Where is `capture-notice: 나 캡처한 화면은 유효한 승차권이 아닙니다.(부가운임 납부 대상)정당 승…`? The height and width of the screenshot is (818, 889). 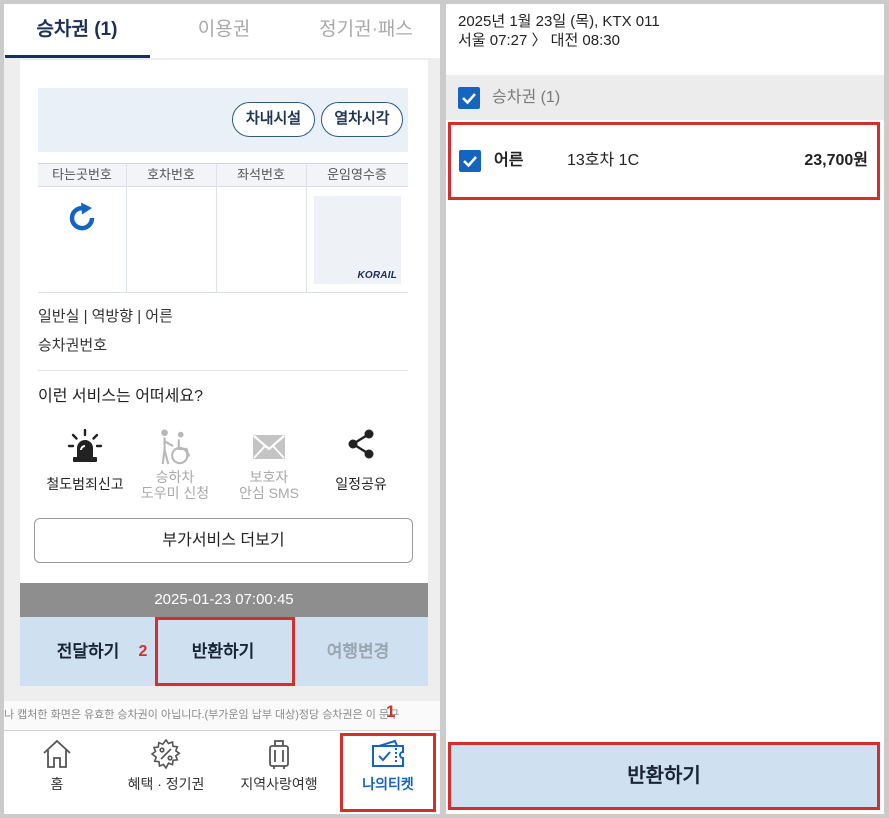 capture-notice: 나 캡처한 화면은 유효한 승차권이 아닙니다.(부가운임 납부 대상)정당 승… is located at coordinates (222, 715).